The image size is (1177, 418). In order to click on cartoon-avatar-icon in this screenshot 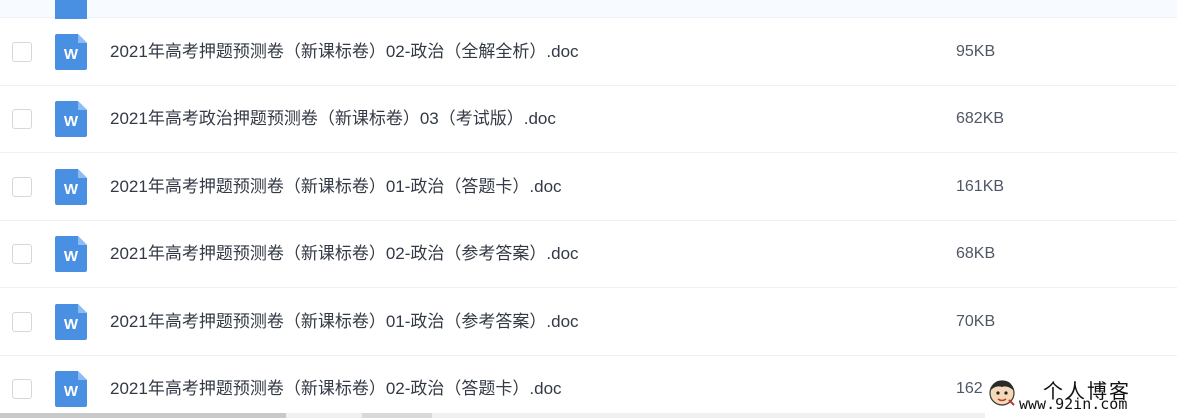, I will do `click(1002, 393)`.